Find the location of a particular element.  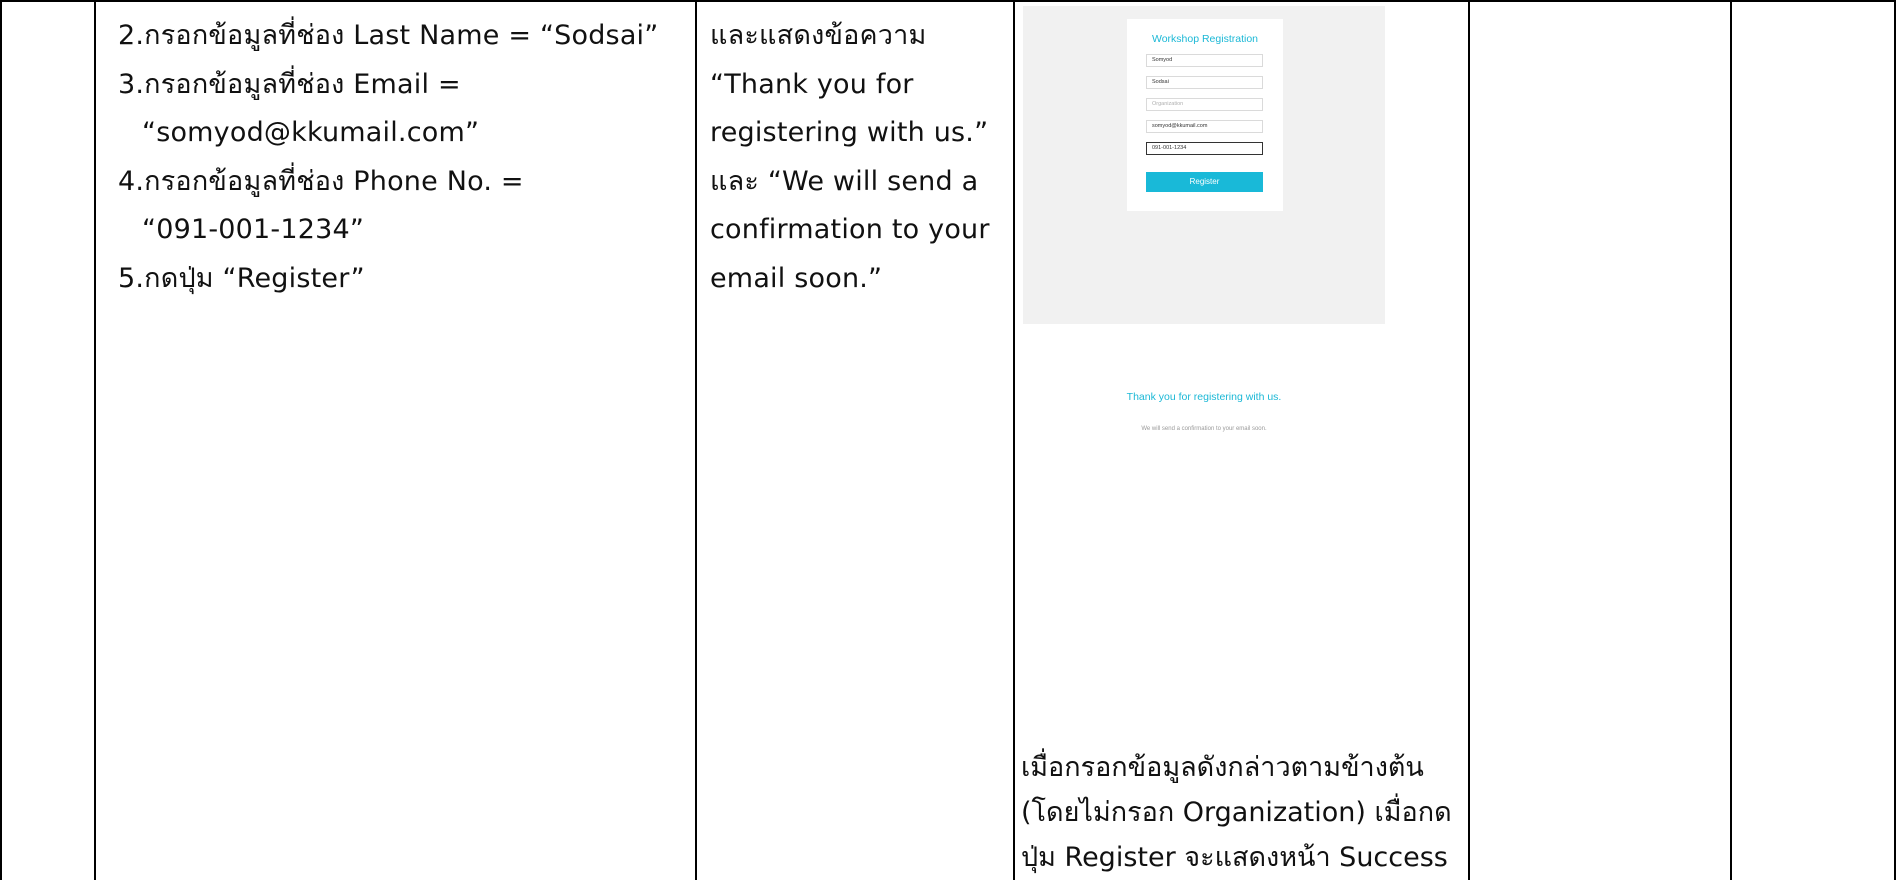

form-field: Sodsai is located at coordinates (1204, 82).